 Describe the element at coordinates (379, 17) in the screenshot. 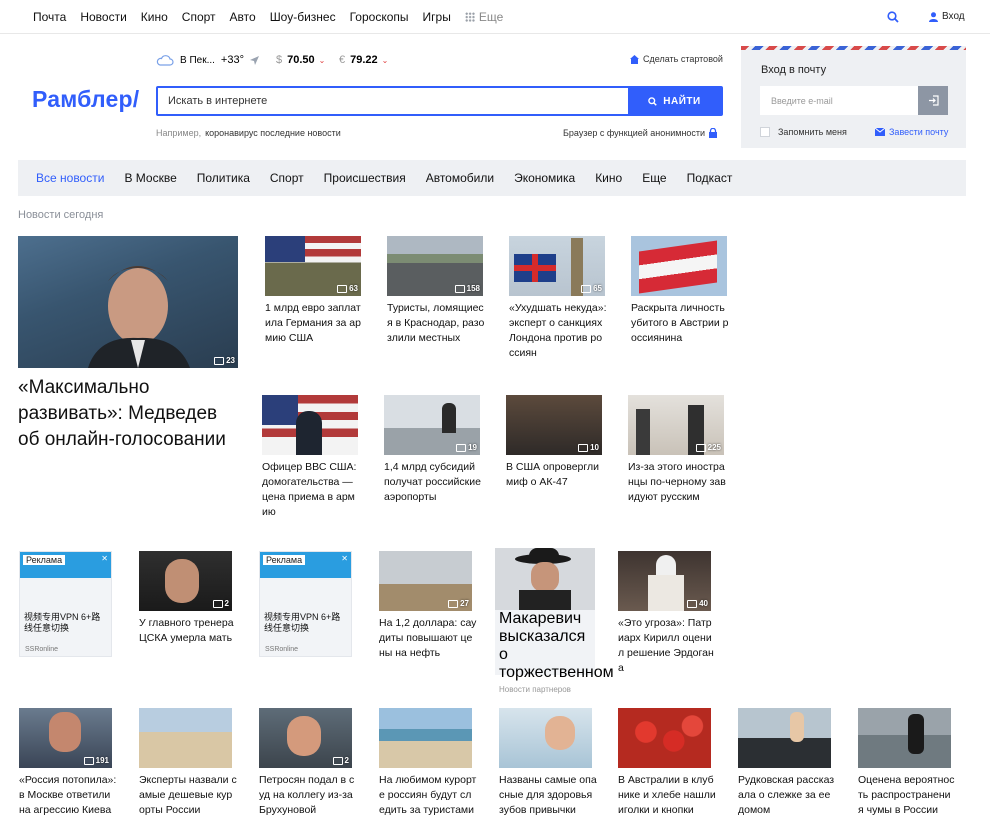

I see `nav-link-horoscopes: Гороскопы` at that location.